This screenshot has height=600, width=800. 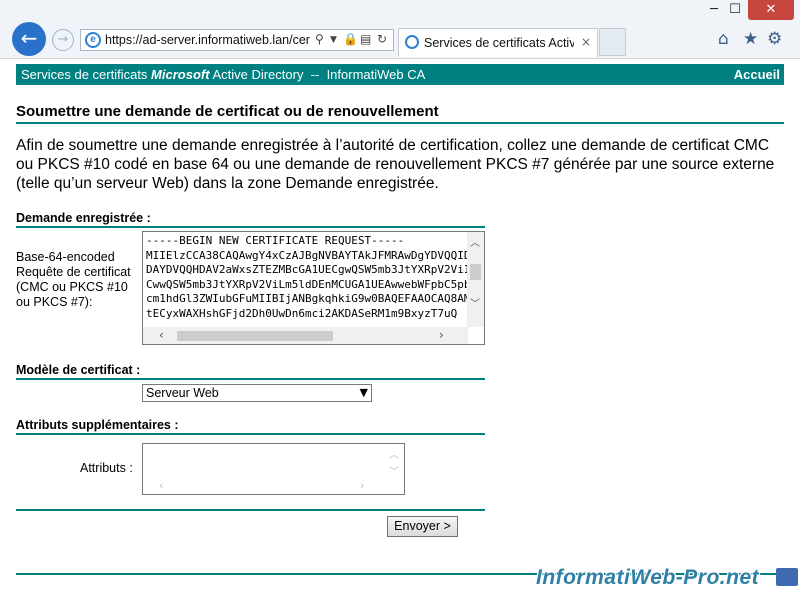 What do you see at coordinates (182, 393) in the screenshot?
I see `template-selected-value: Serveur Web` at bounding box center [182, 393].